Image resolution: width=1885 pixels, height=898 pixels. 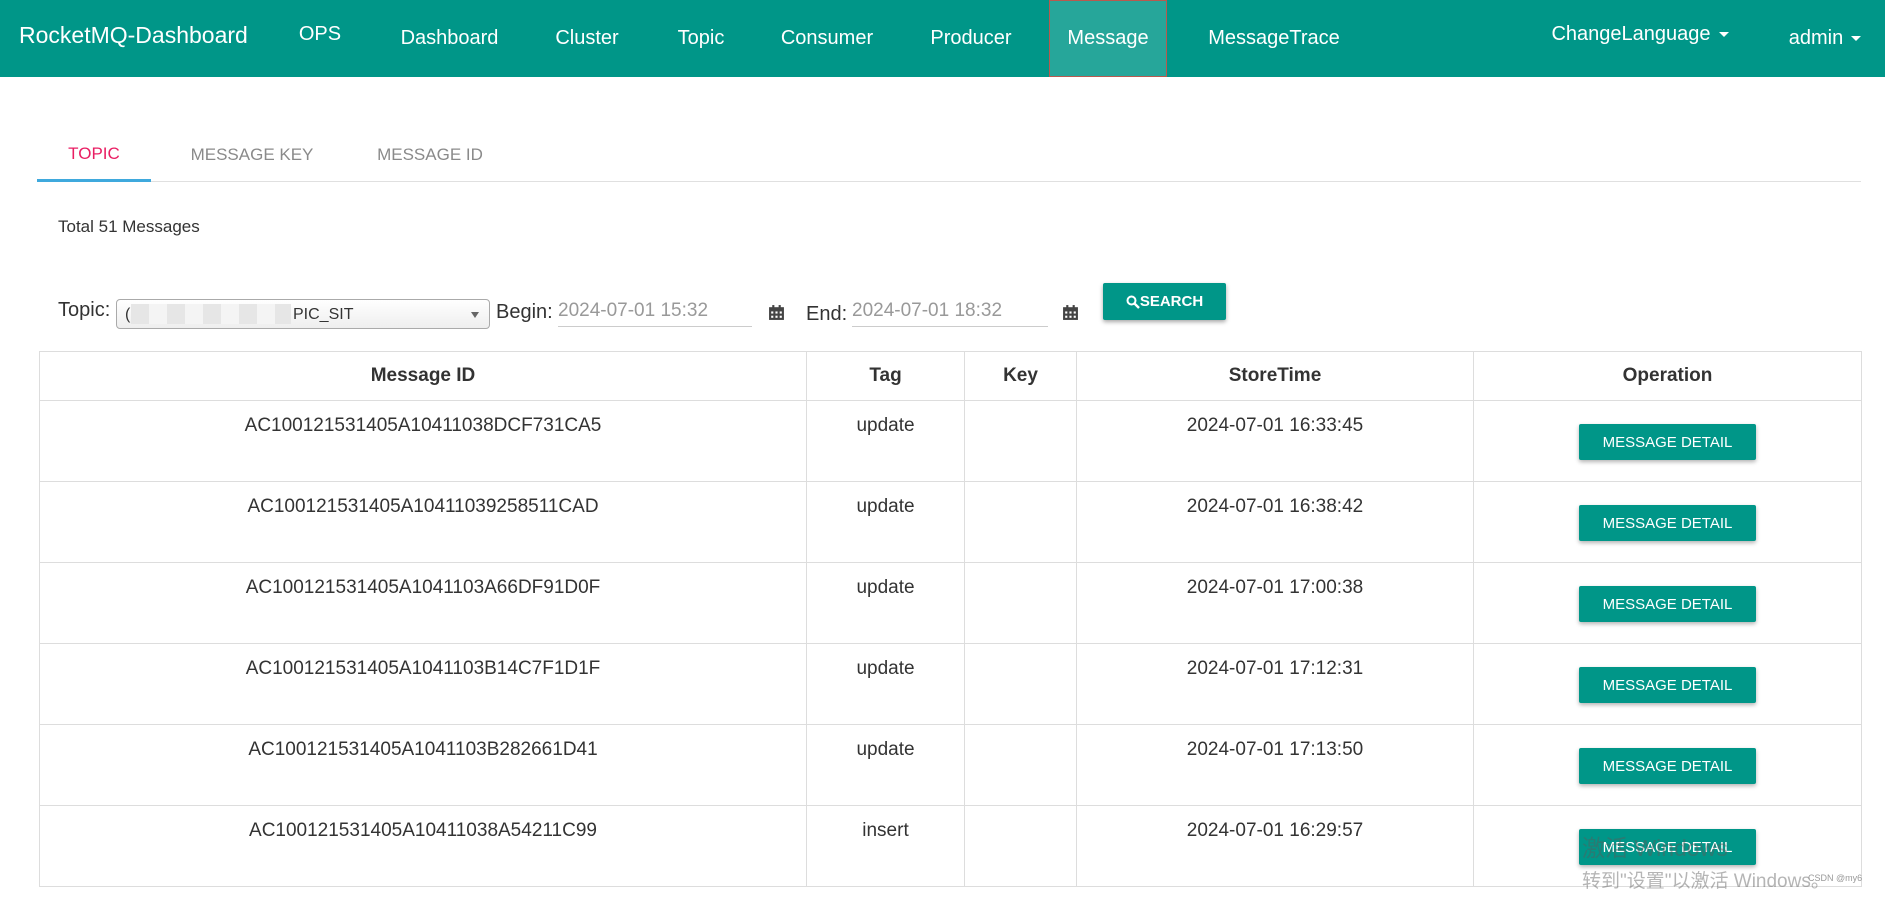 I want to click on redacted-topic-text, so click(x=211, y=314).